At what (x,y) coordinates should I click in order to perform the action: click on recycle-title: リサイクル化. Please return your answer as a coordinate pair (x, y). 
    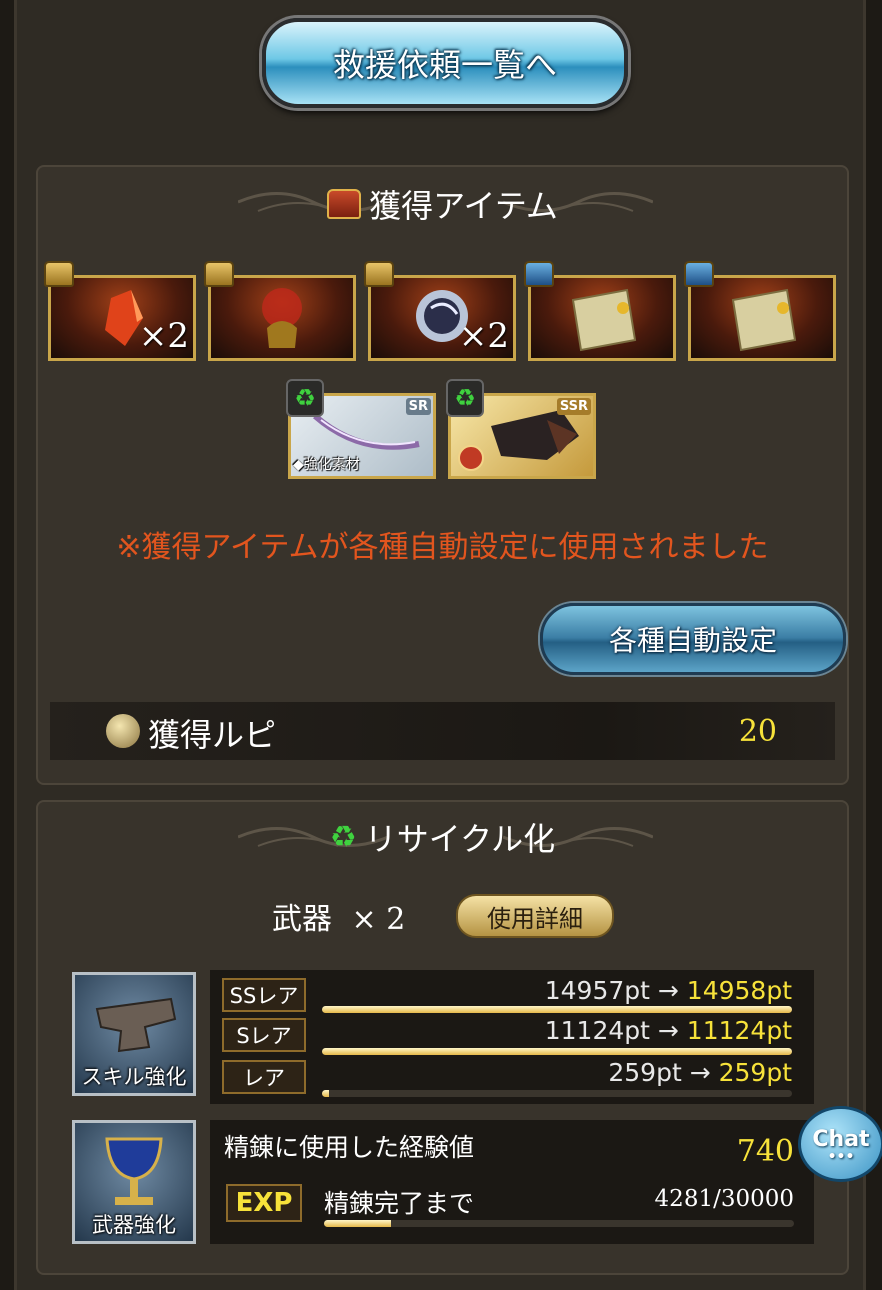
    Looking at the image, I should click on (460, 839).